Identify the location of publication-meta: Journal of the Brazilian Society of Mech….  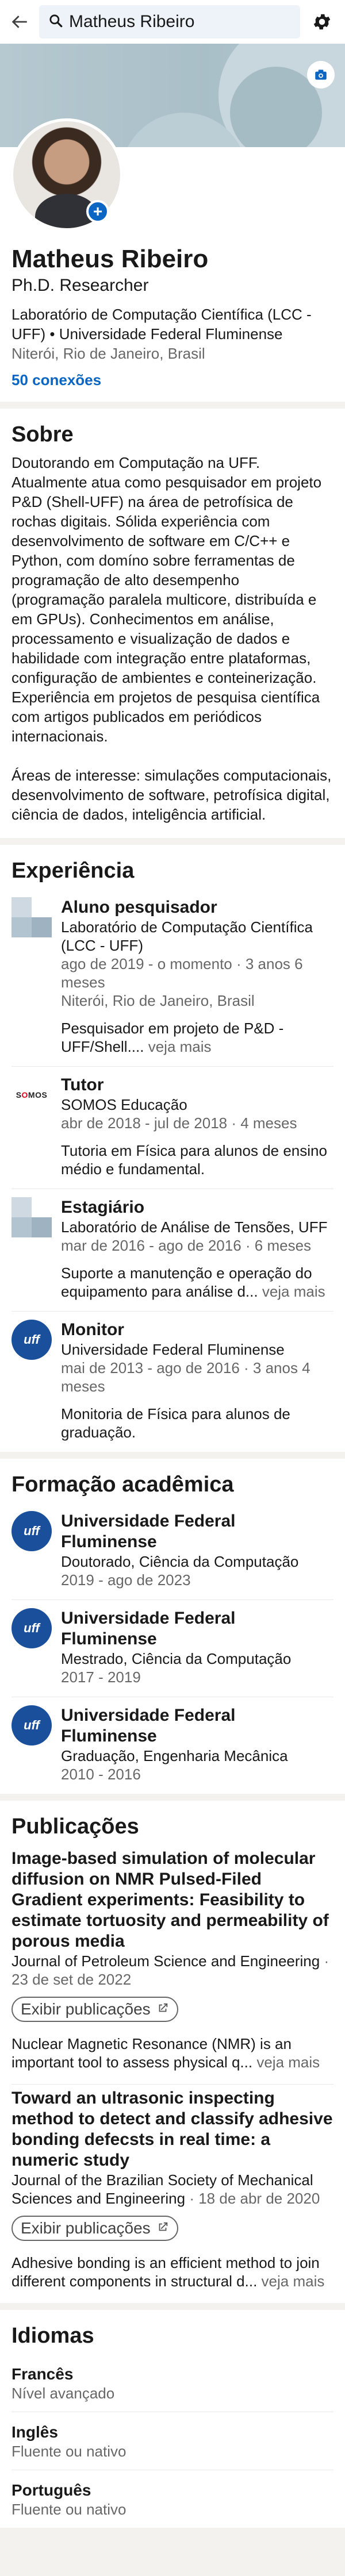
(173, 2189).